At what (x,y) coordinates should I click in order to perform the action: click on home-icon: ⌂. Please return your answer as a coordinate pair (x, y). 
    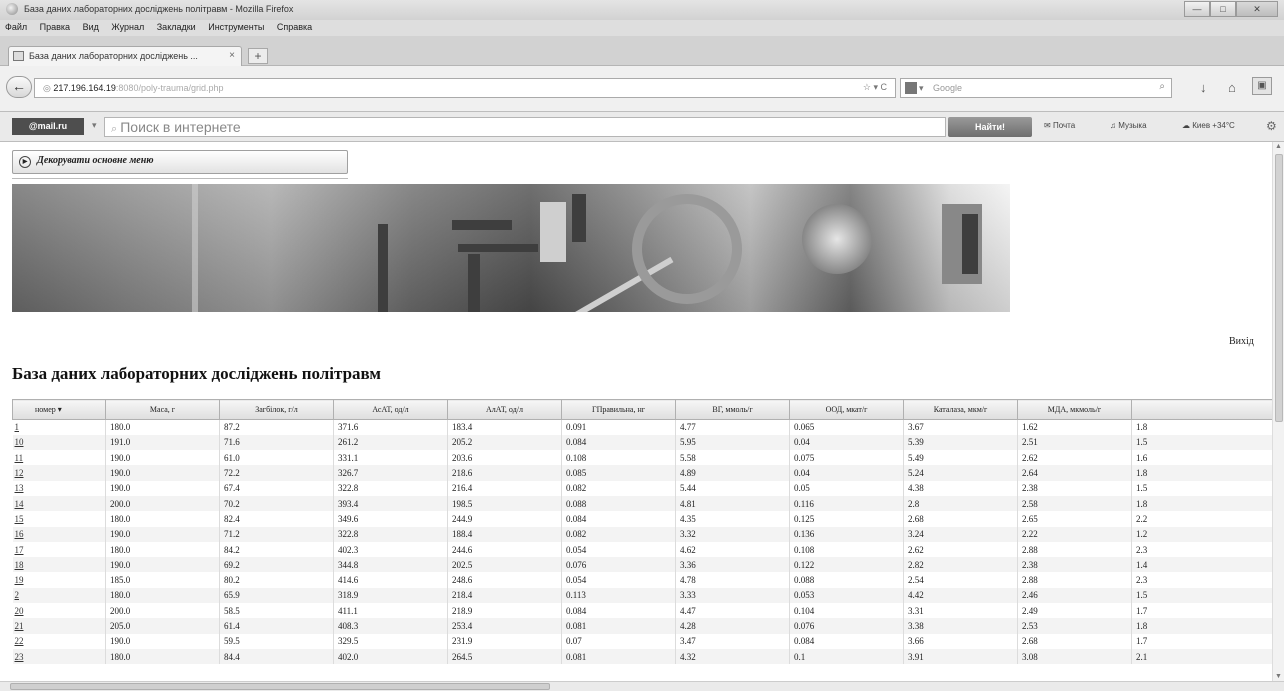
    Looking at the image, I should click on (1232, 87).